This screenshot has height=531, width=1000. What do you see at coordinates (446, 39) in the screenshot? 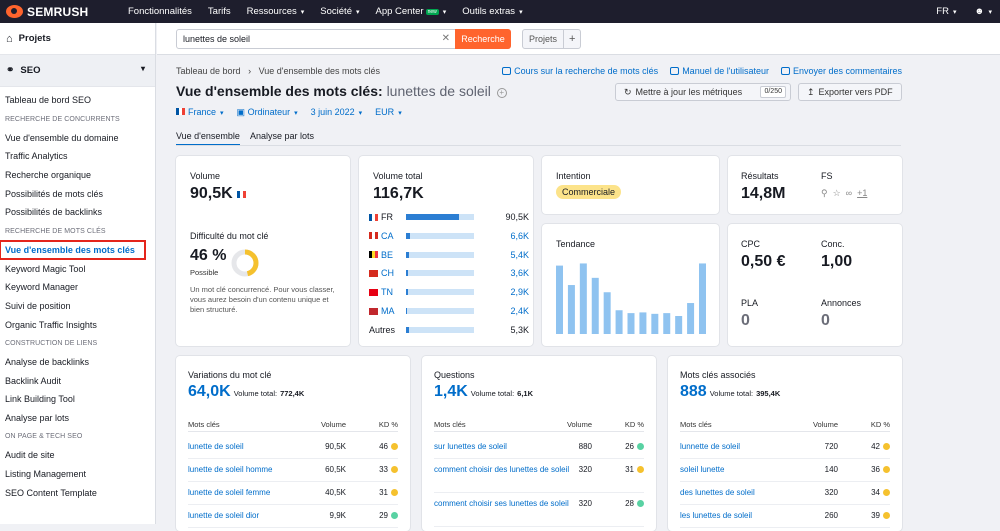
I see `close-icon: ✕` at bounding box center [446, 39].